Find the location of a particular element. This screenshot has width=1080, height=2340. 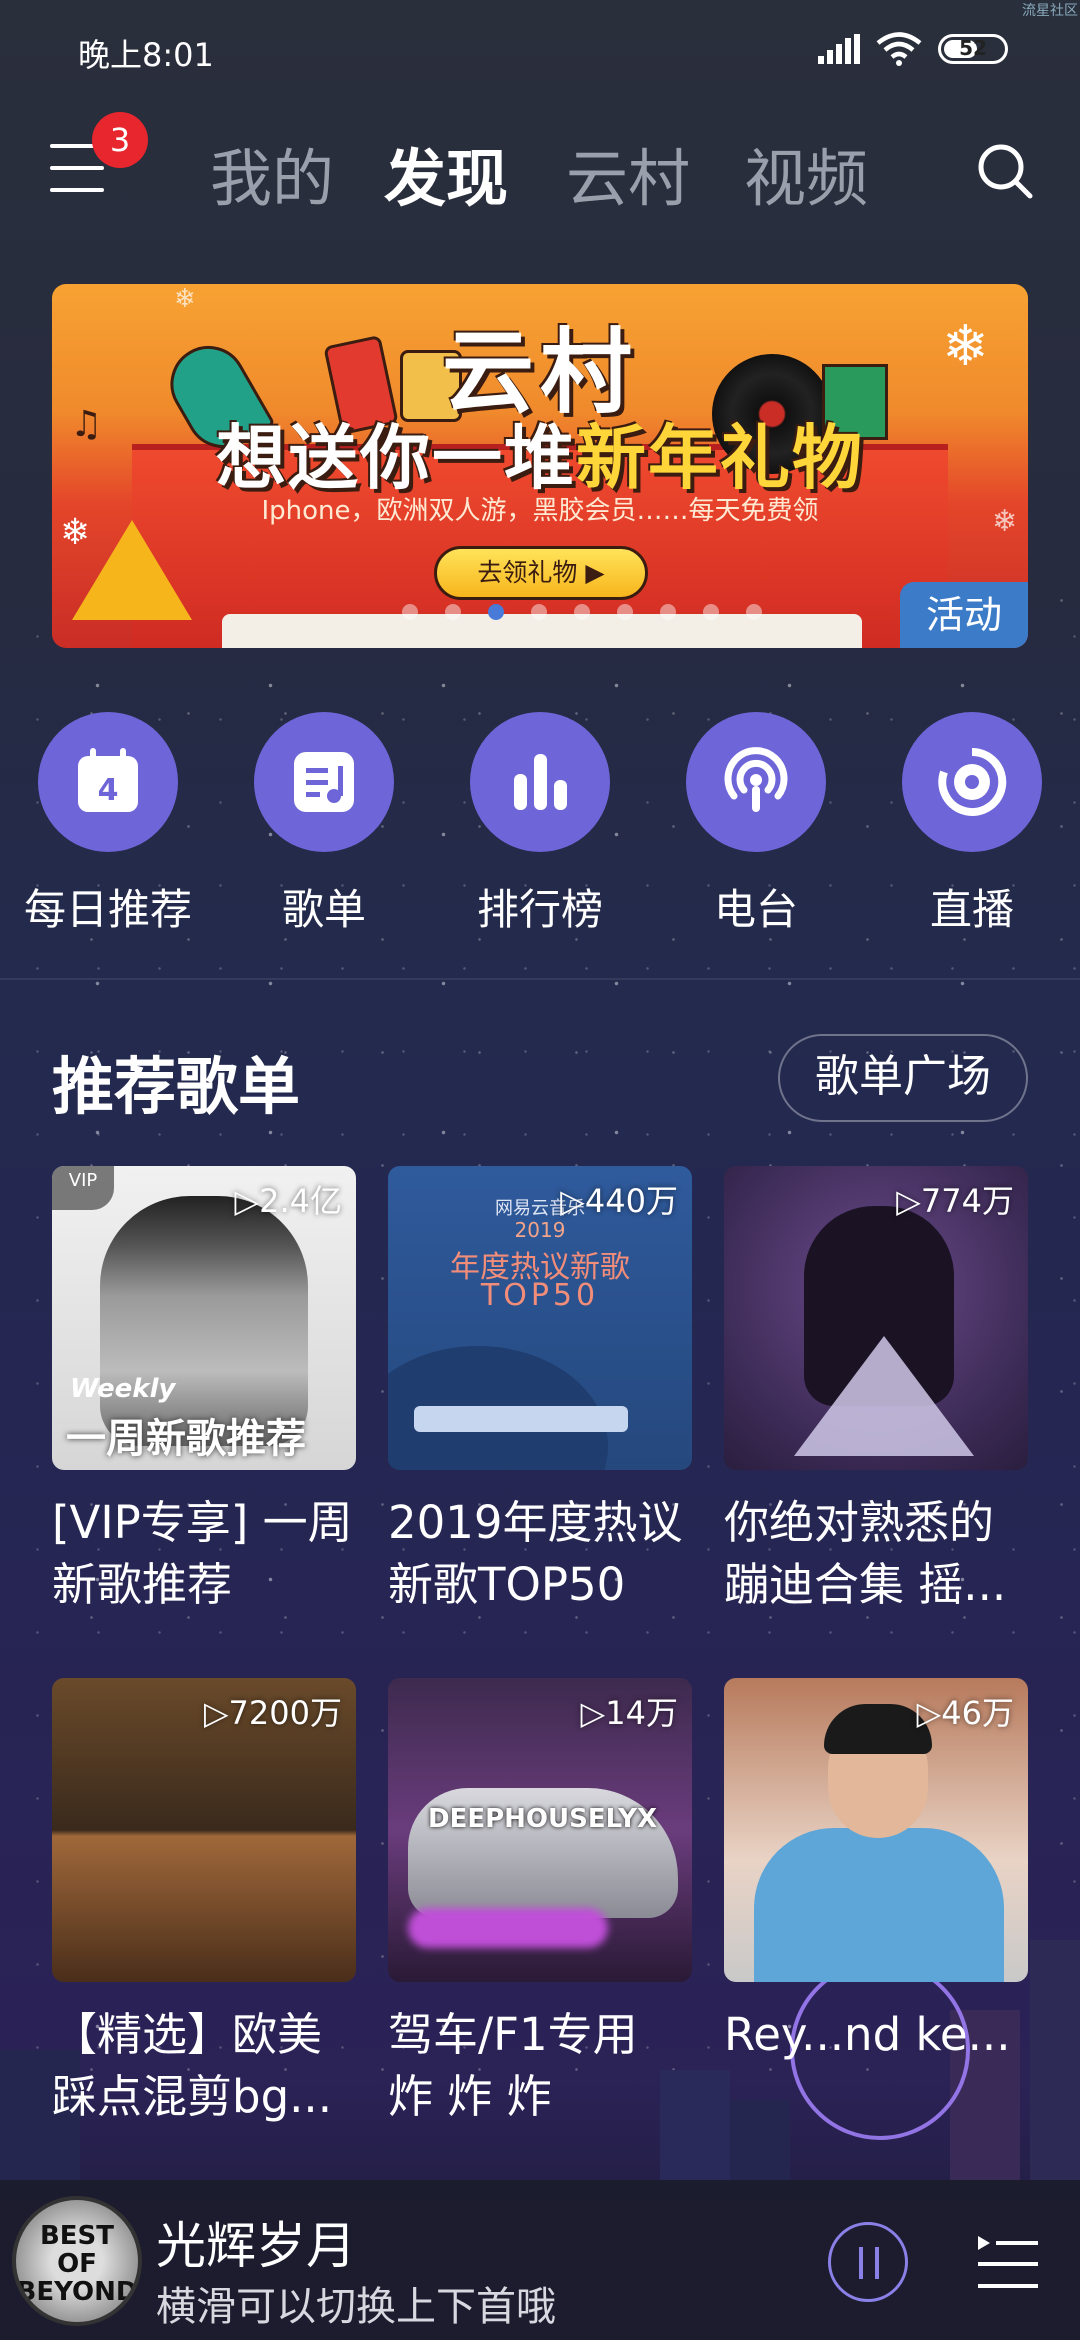

playlist-cover: Weekly 一周新歌推荐 VIP ▷2.4亿 is located at coordinates (204, 1318).